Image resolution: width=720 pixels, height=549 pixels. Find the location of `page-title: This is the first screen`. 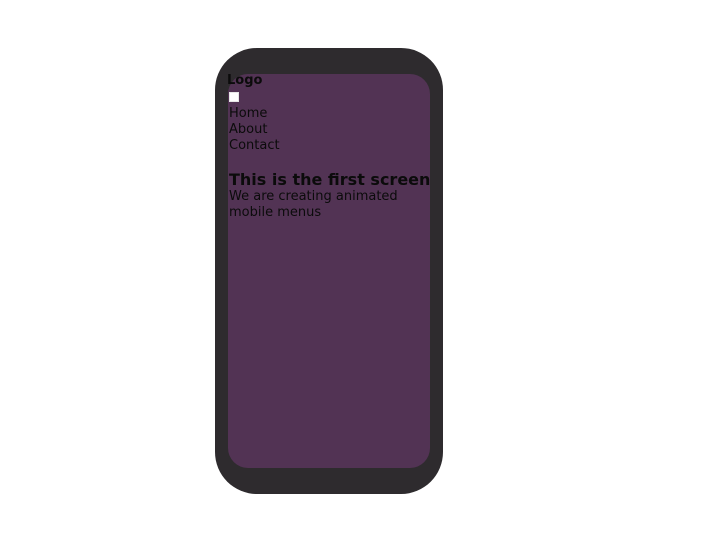

page-title: This is the first screen is located at coordinates (330, 179).